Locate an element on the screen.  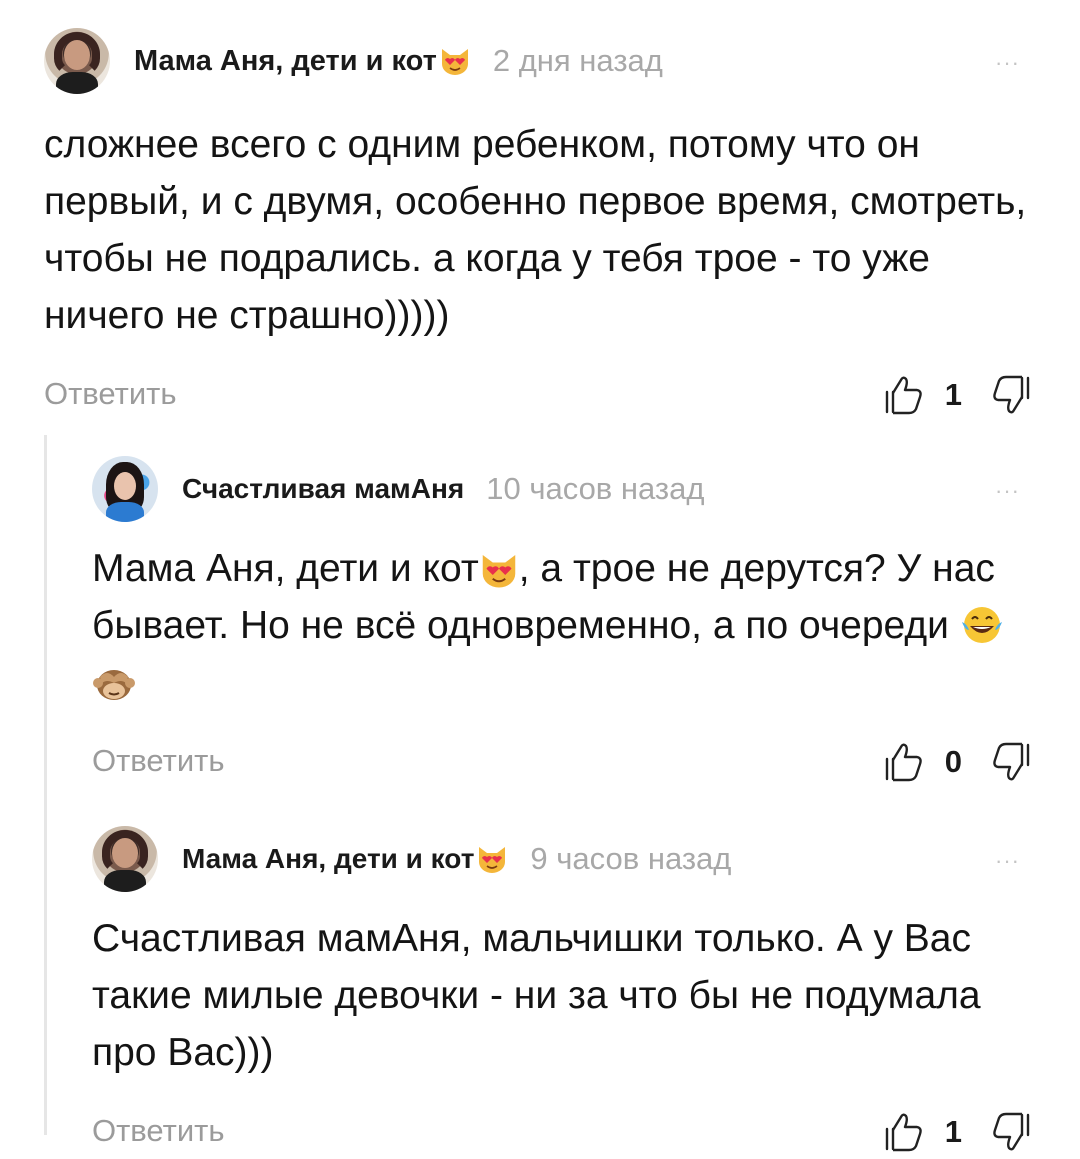
comment-actions: Ответить 0 is located at coordinates (563, 764).